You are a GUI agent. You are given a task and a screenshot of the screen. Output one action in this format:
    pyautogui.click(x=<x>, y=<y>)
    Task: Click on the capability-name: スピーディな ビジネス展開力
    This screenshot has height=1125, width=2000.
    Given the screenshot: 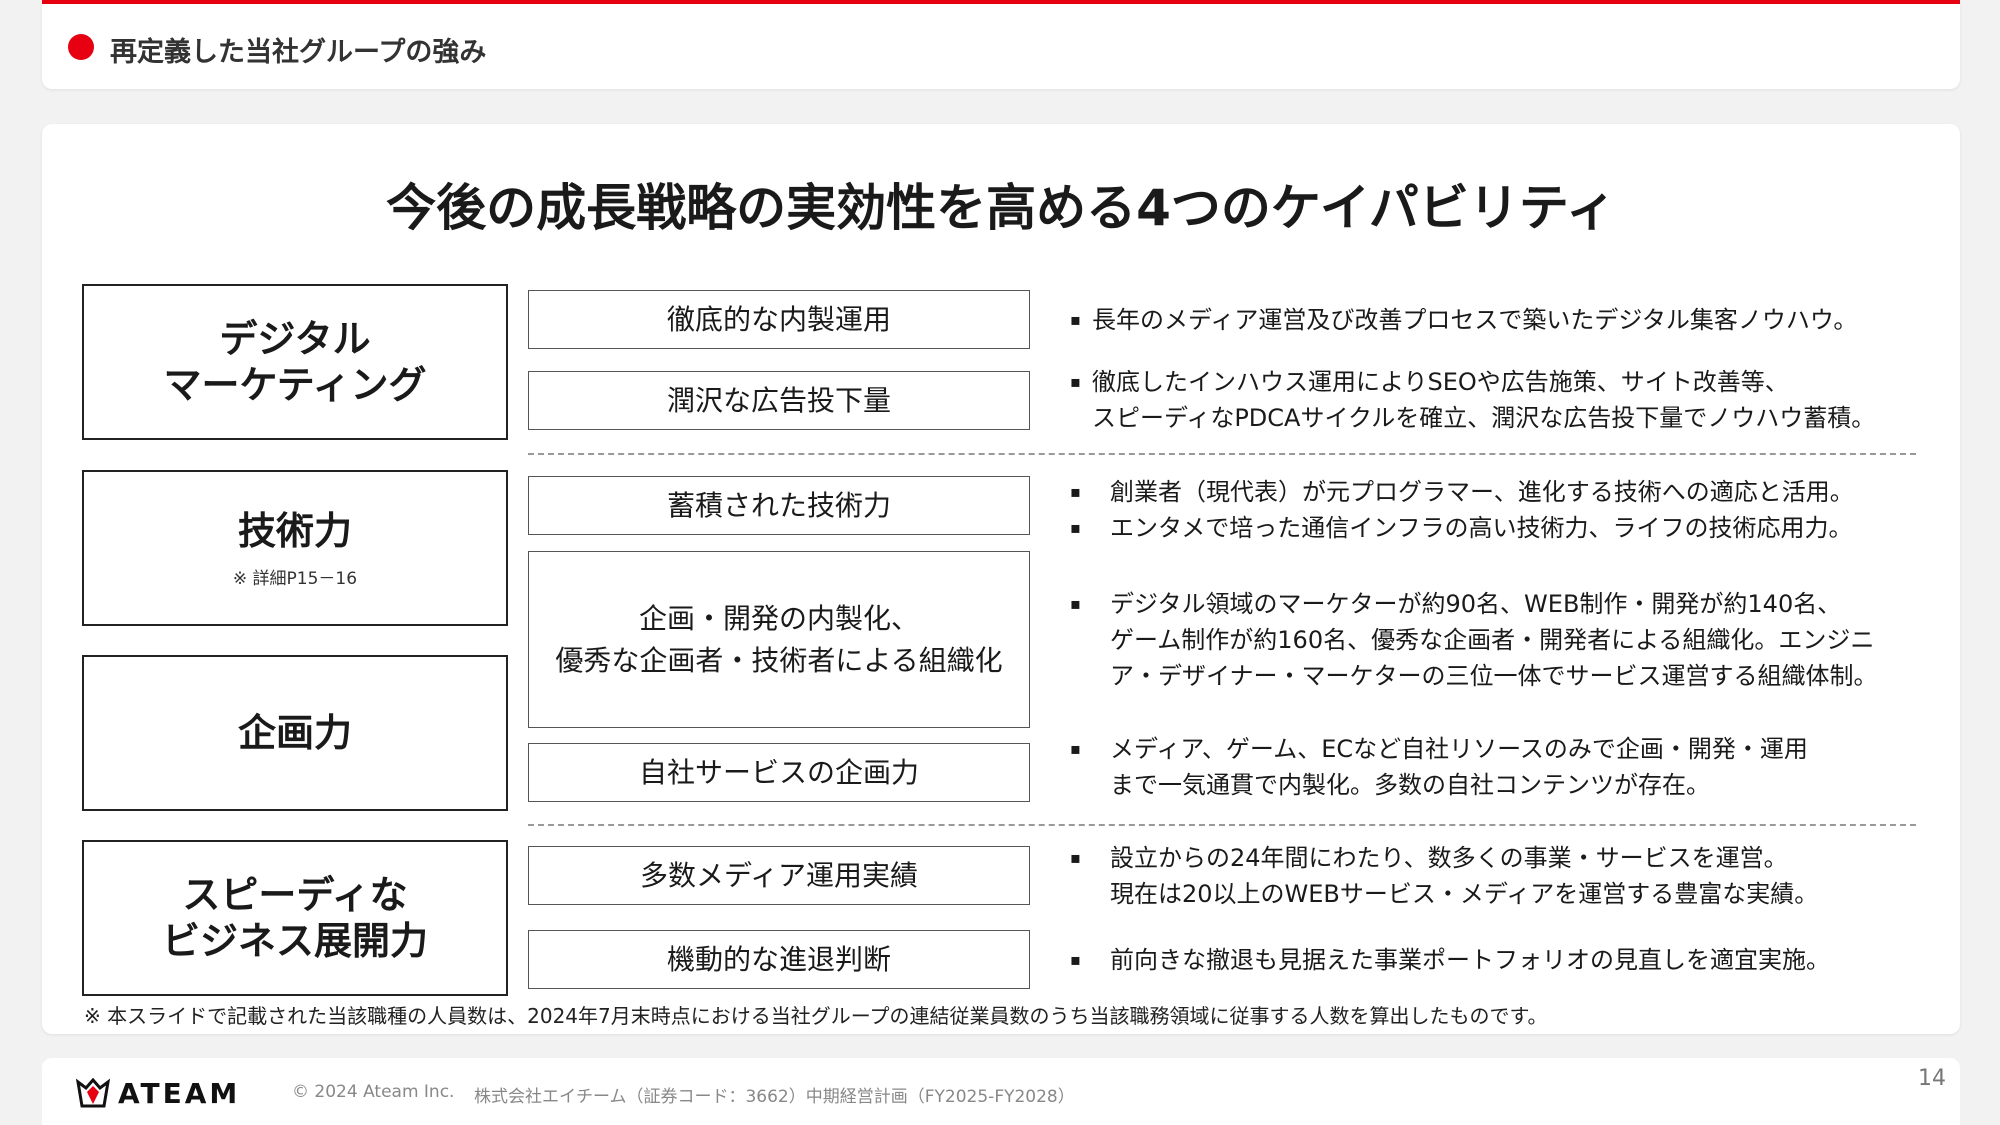 What is the action you would take?
    pyautogui.click(x=294, y=918)
    